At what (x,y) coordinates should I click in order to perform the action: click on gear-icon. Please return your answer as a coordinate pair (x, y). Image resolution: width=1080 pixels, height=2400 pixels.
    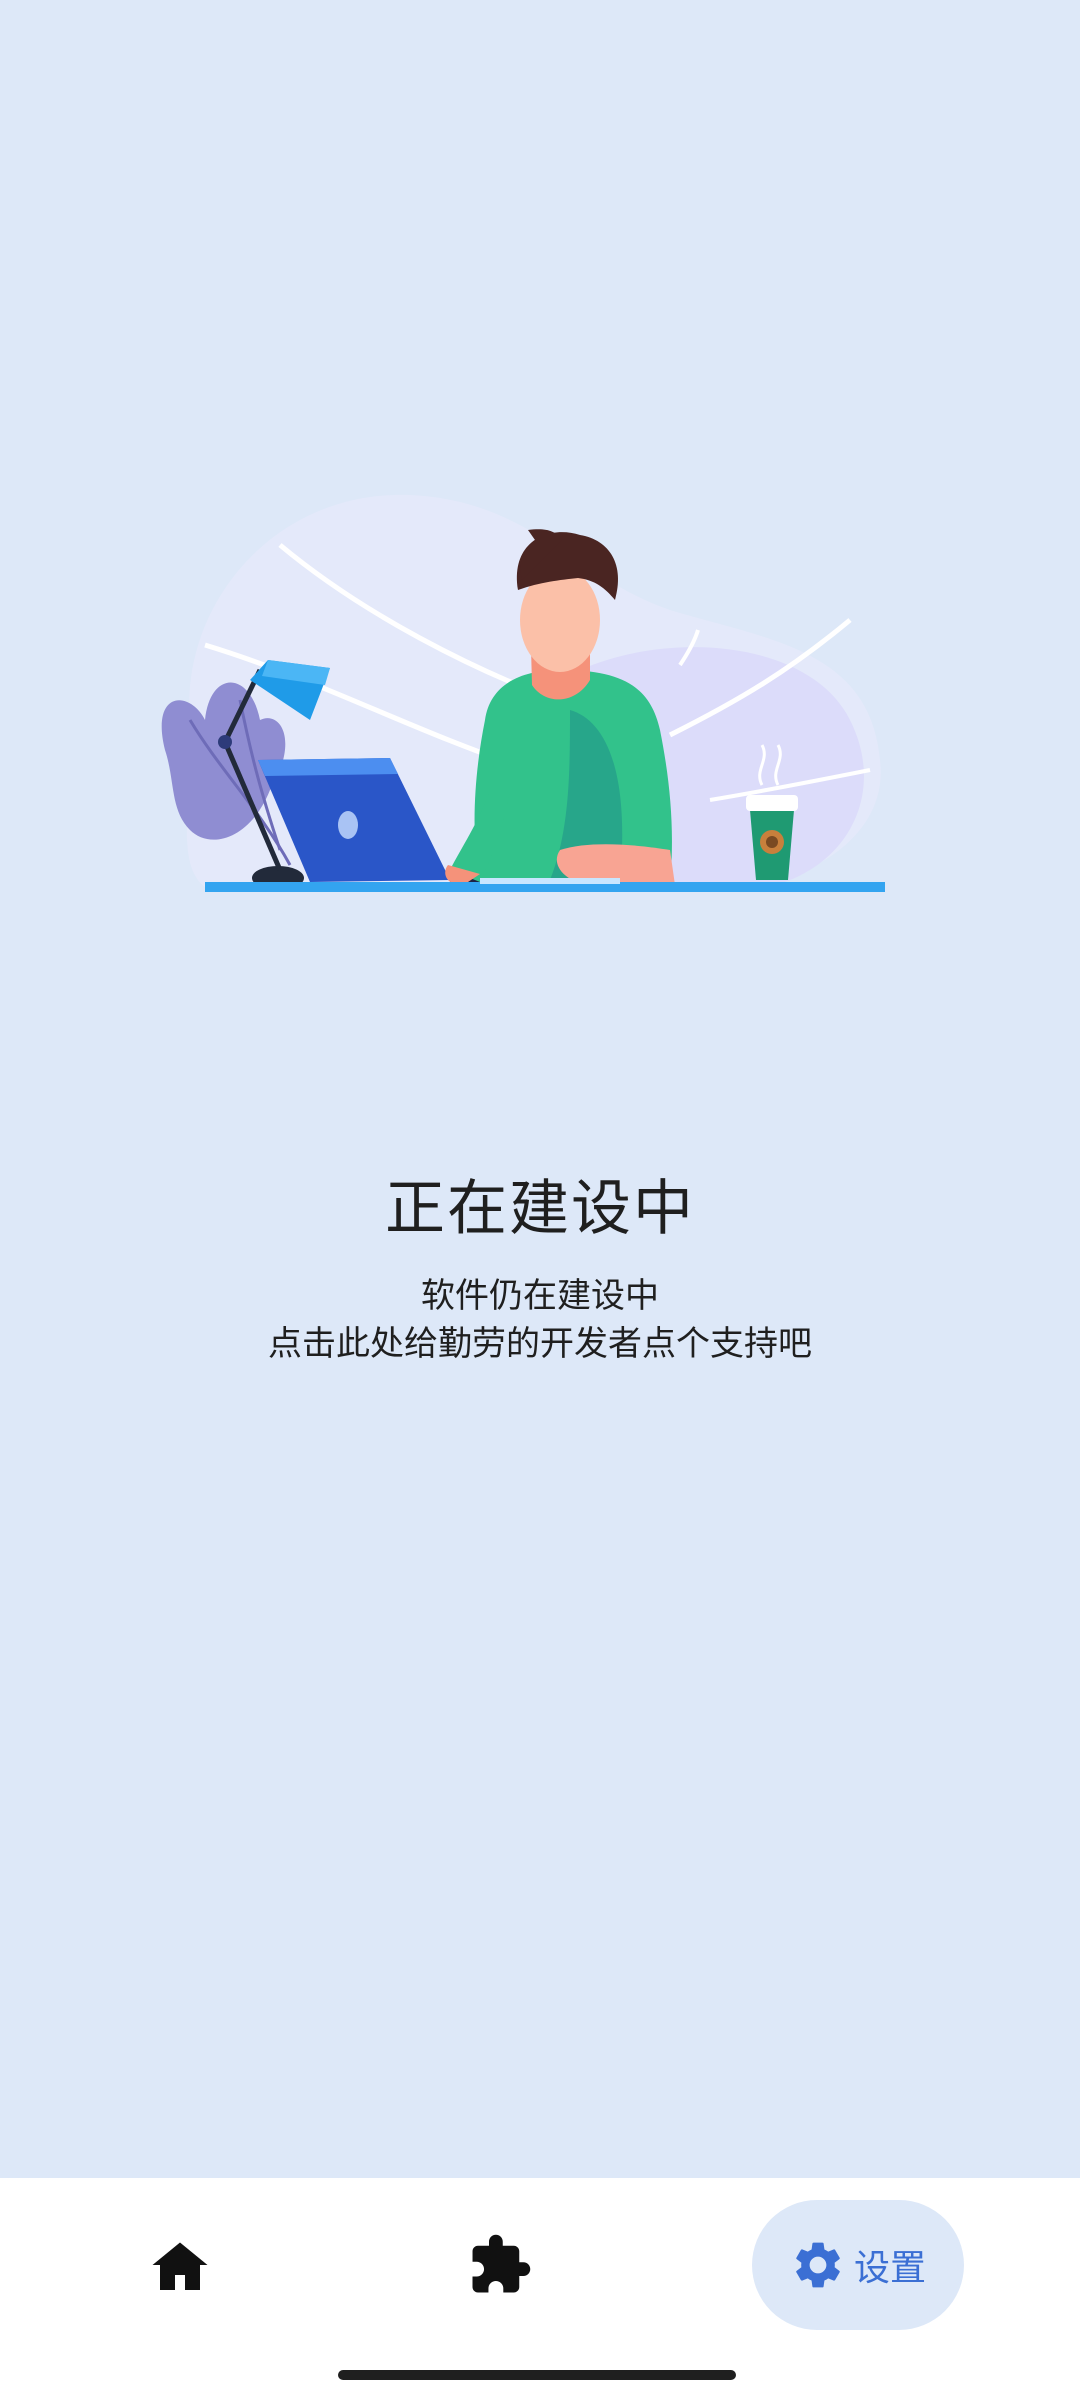
    Looking at the image, I should click on (818, 2265).